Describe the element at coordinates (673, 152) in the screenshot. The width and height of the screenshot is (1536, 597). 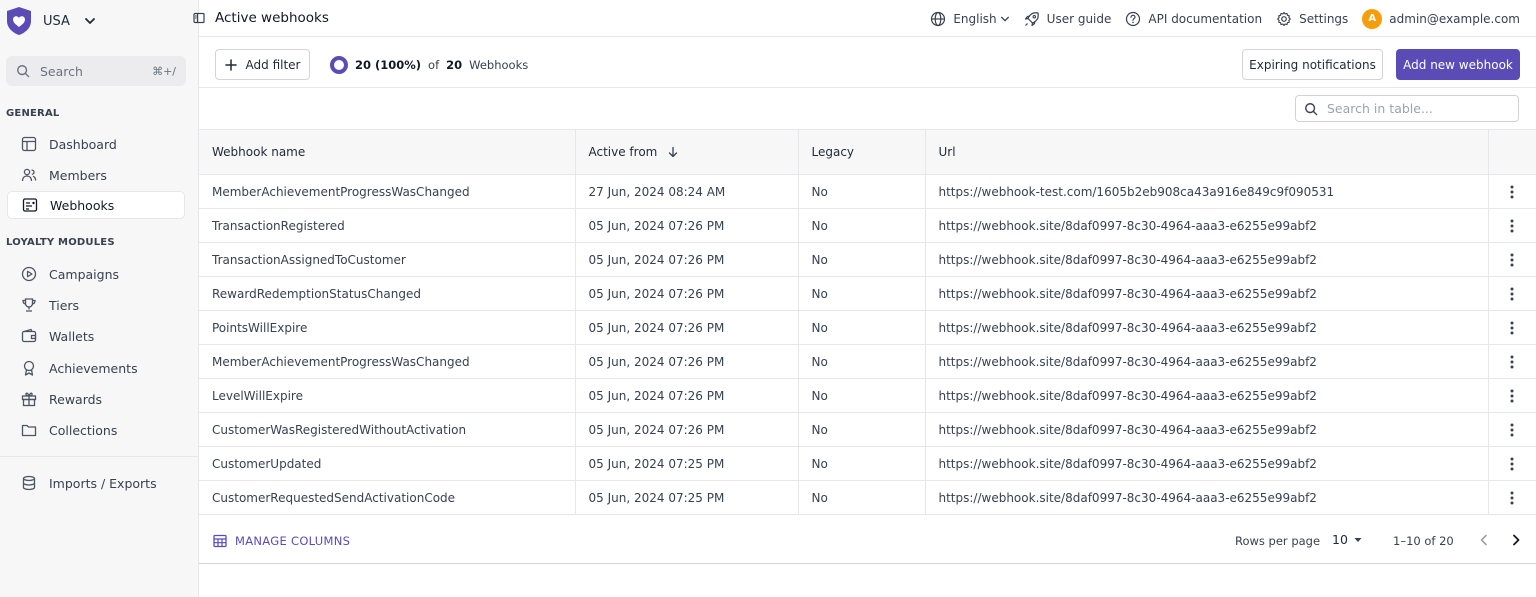
I see `sort-arrow-down-icon` at that location.